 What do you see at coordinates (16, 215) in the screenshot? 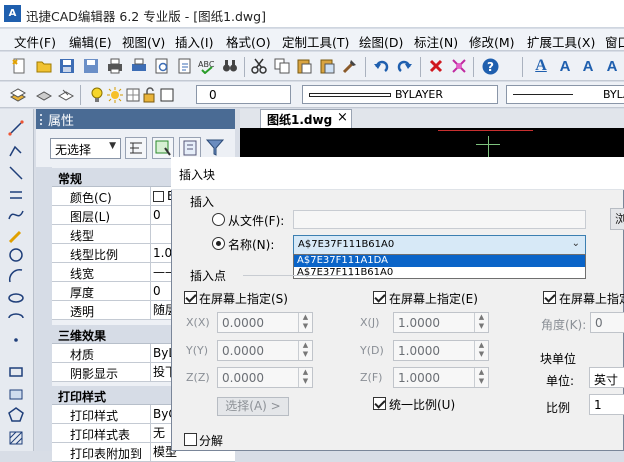
I see `spline-tool-icon` at bounding box center [16, 215].